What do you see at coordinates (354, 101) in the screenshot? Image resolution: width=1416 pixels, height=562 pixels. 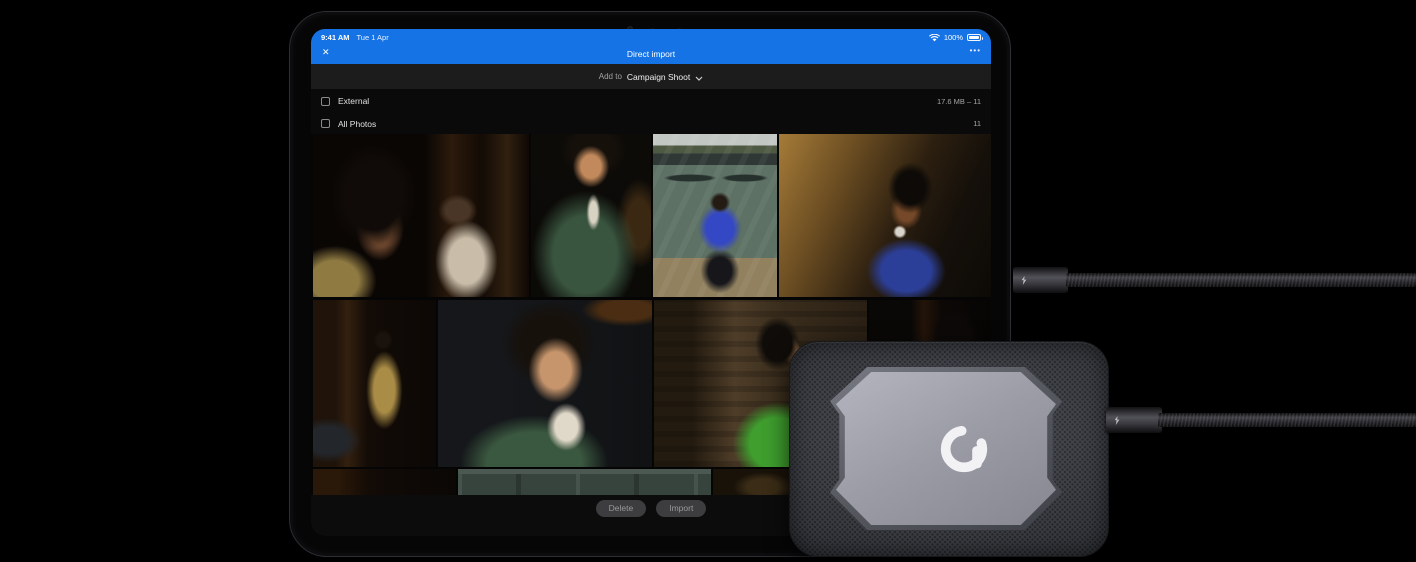 I see `source-label: External` at bounding box center [354, 101].